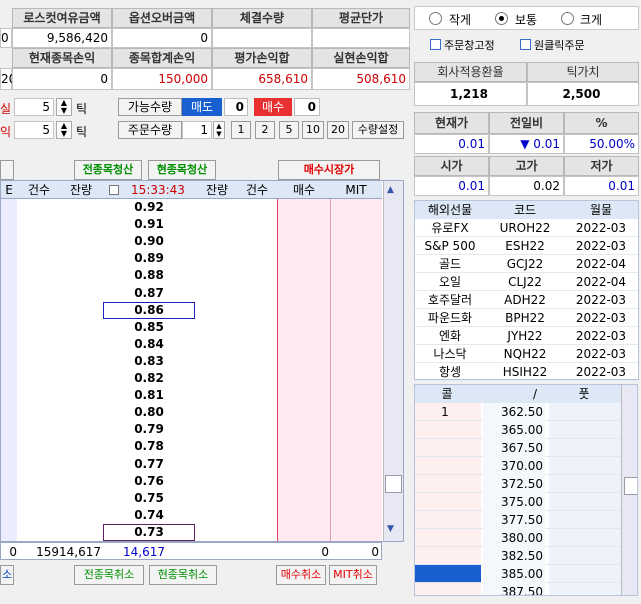 This screenshot has height=604, width=641. What do you see at coordinates (390, 190) in the screenshot?
I see `scroll-up-icon: ▲` at bounding box center [390, 190].